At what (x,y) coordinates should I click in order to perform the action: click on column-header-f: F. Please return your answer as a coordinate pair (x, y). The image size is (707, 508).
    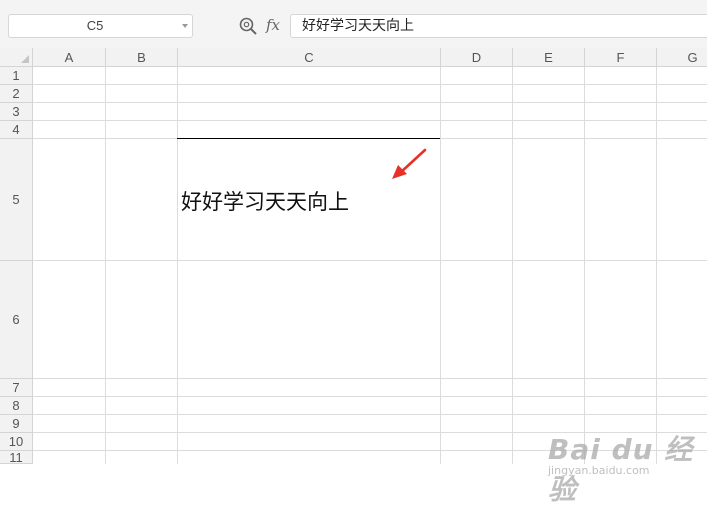
    Looking at the image, I should click on (621, 57).